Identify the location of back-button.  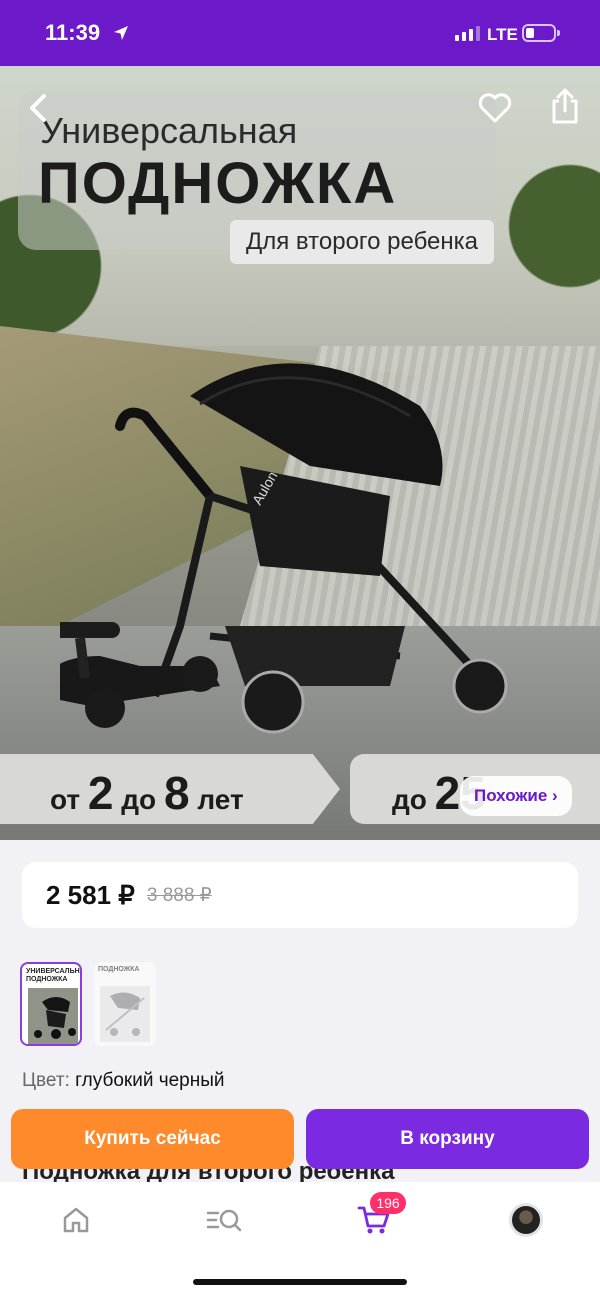
(38, 108).